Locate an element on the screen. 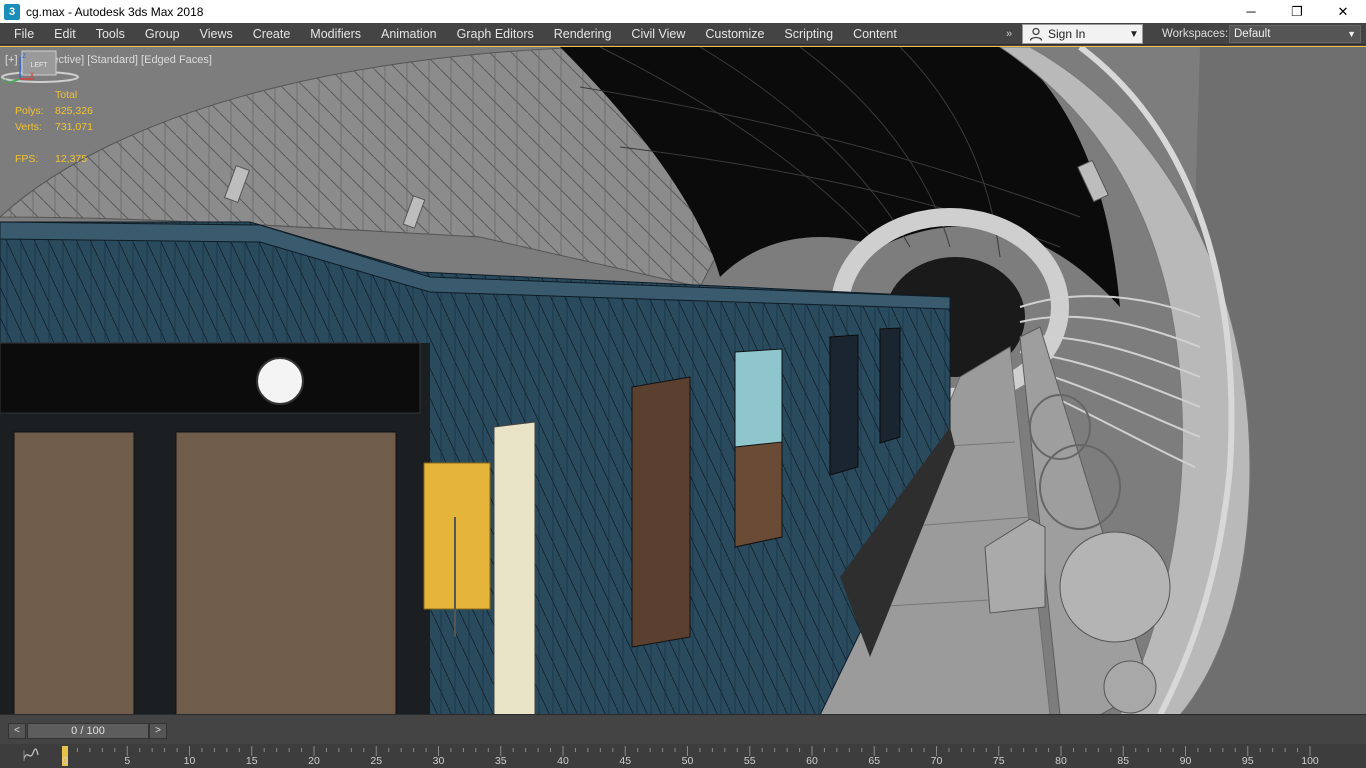 This screenshot has height=768, width=1366. frame-tick-label: 25 is located at coordinates (376, 761).